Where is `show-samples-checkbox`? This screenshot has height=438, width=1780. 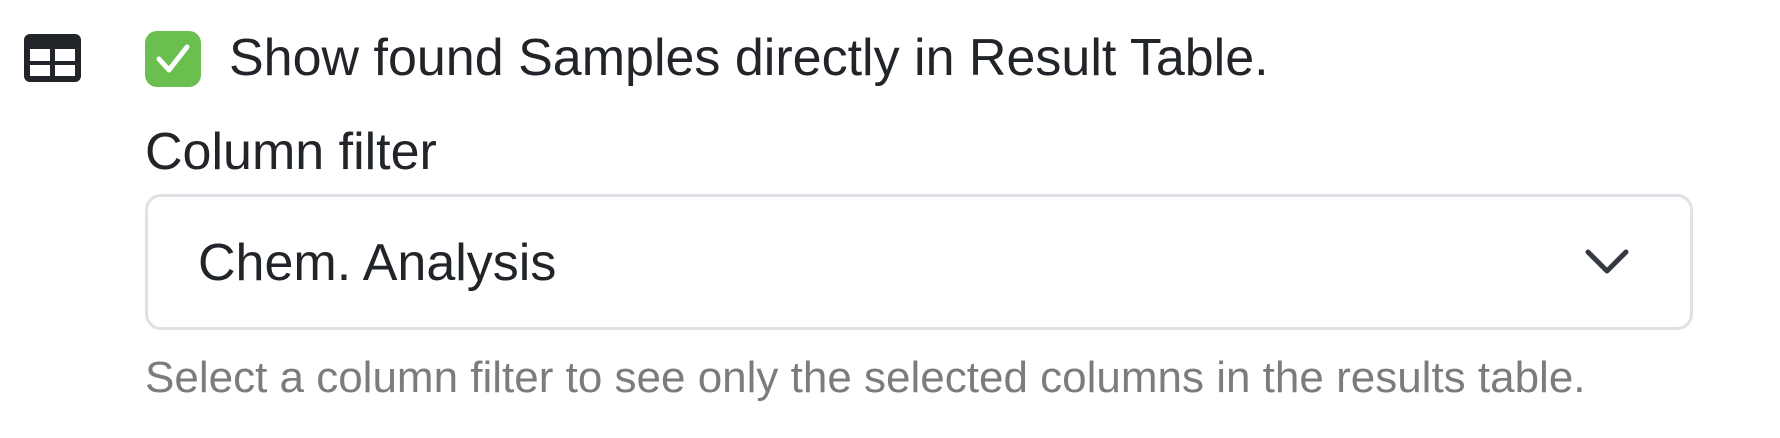 show-samples-checkbox is located at coordinates (173, 59).